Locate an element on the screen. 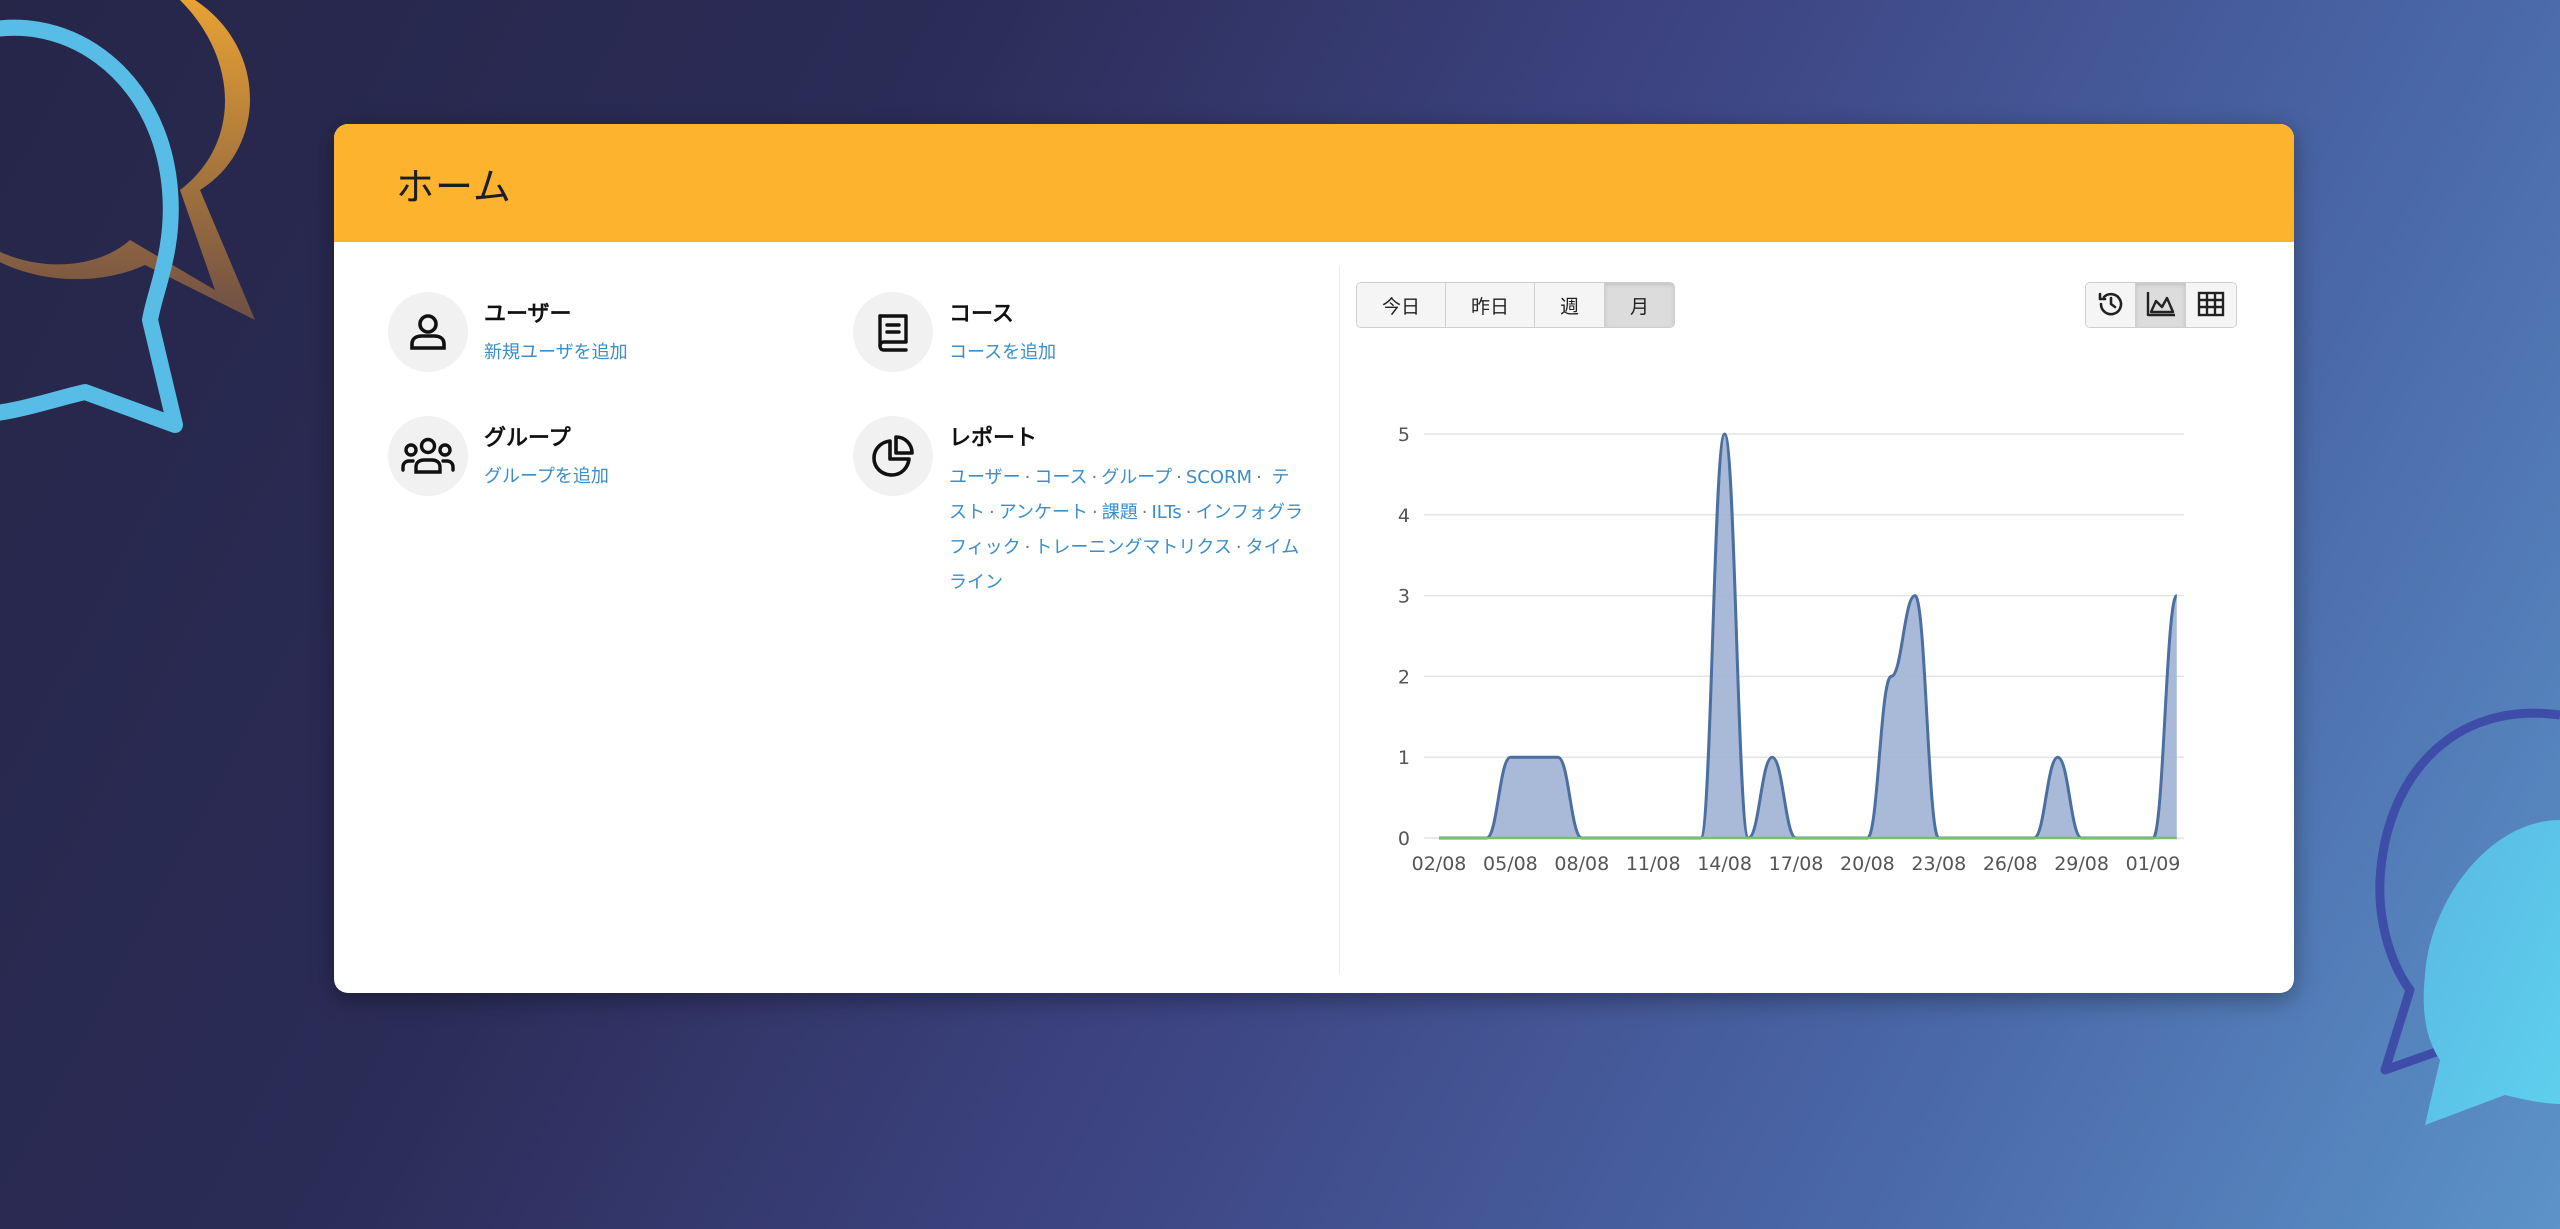 The width and height of the screenshot is (2560, 1229). report-link-ilts: ILTs is located at coordinates (1166, 512).